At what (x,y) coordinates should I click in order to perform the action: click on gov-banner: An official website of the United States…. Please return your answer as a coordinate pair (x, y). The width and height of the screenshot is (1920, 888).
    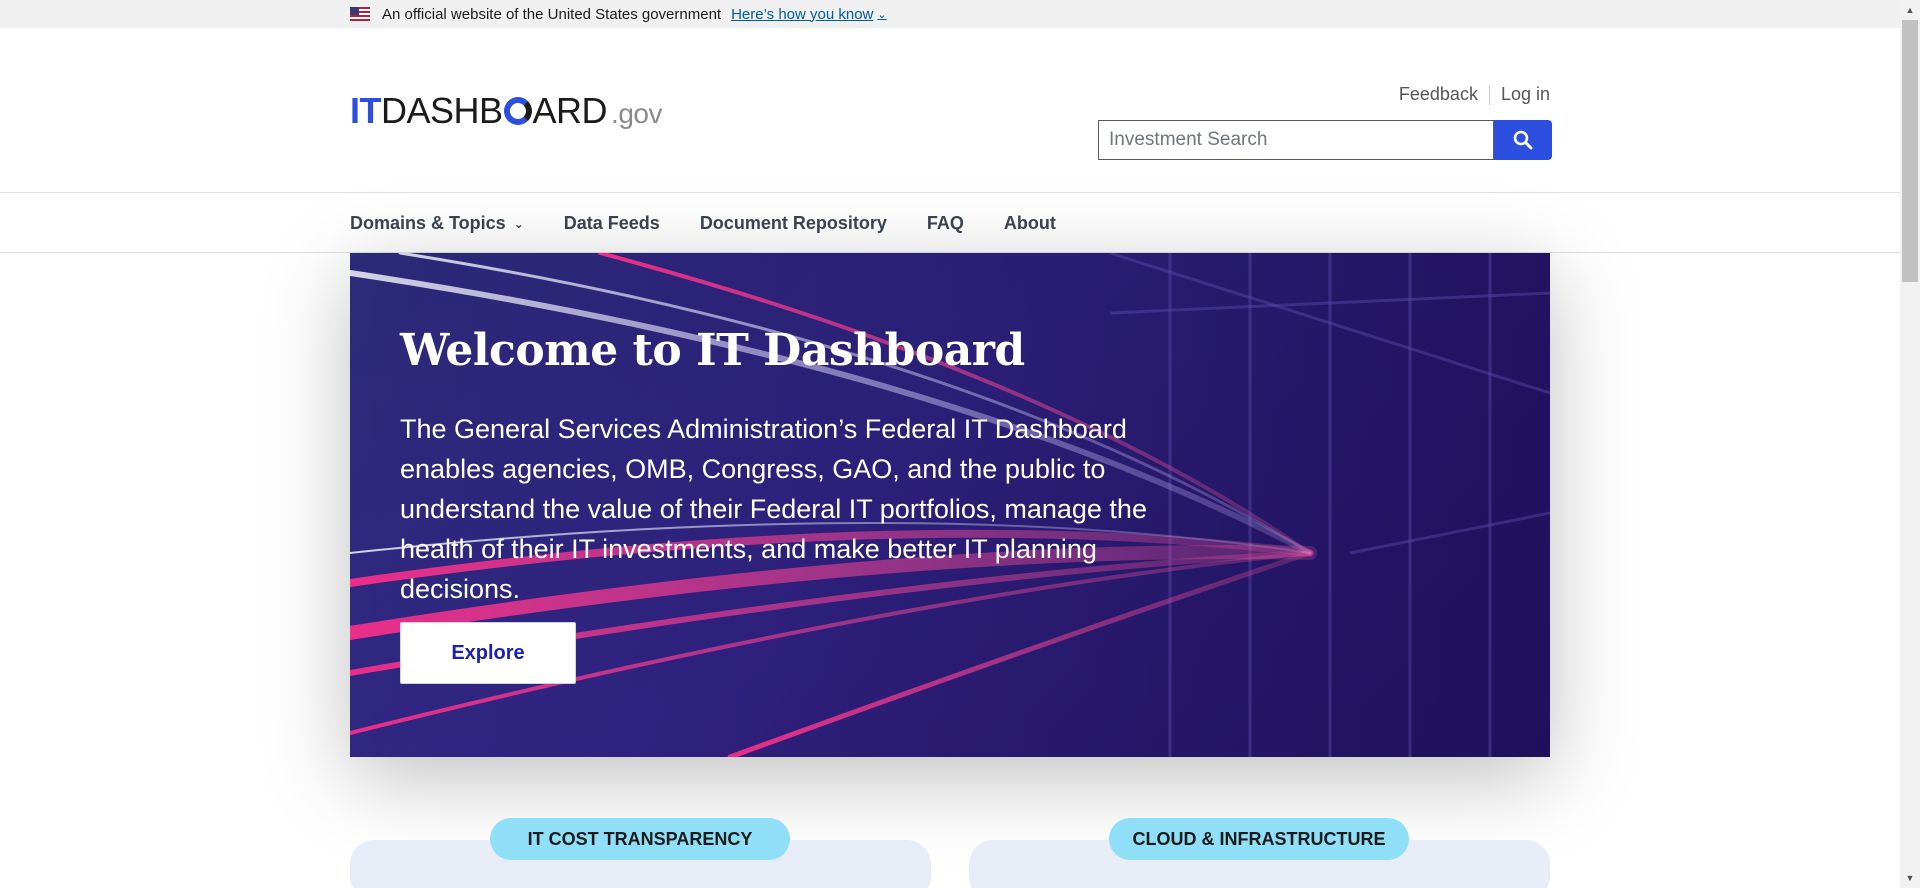
    Looking at the image, I should click on (950, 14).